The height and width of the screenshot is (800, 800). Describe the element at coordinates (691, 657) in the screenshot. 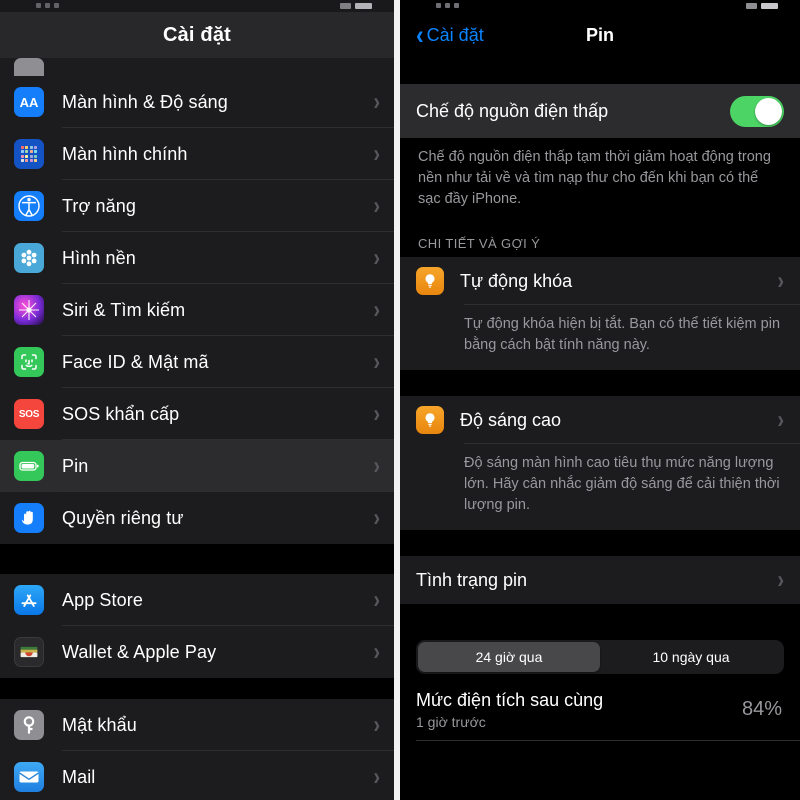

I see `segment-last-10-days: 10 ngày qua` at that location.